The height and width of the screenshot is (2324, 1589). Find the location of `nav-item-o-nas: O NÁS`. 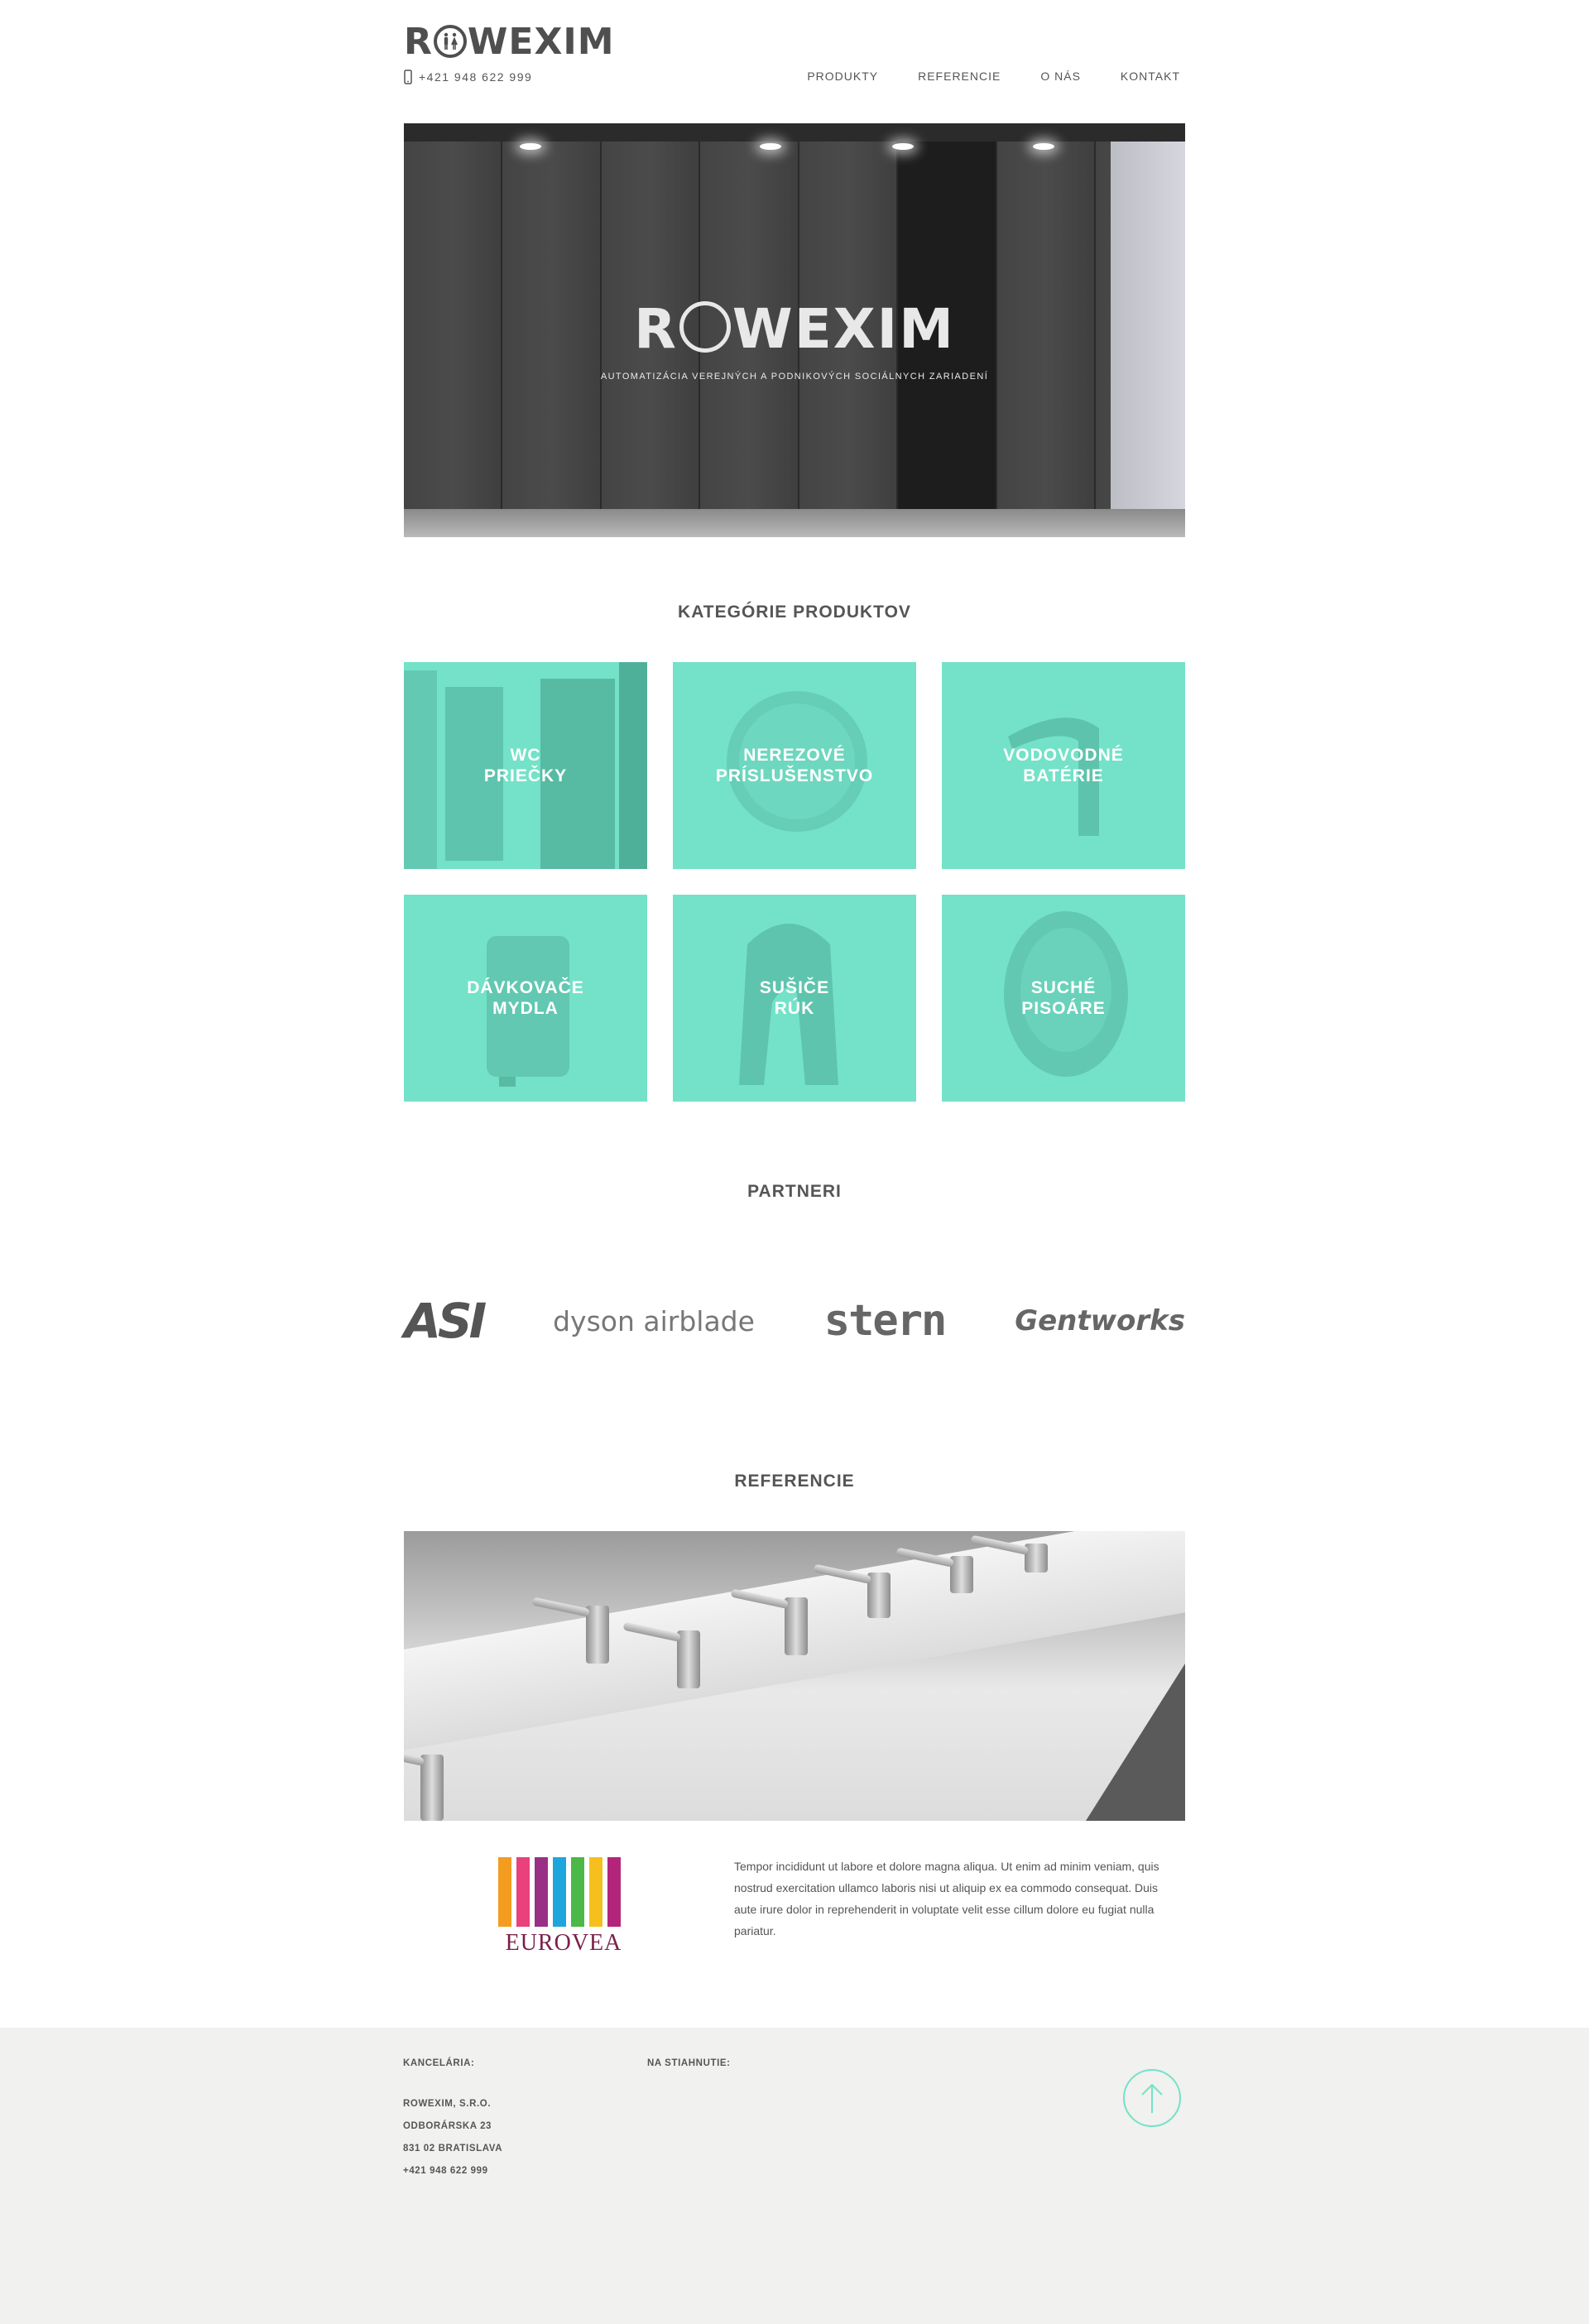

nav-item-o-nas: O NÁS is located at coordinates (1061, 76).